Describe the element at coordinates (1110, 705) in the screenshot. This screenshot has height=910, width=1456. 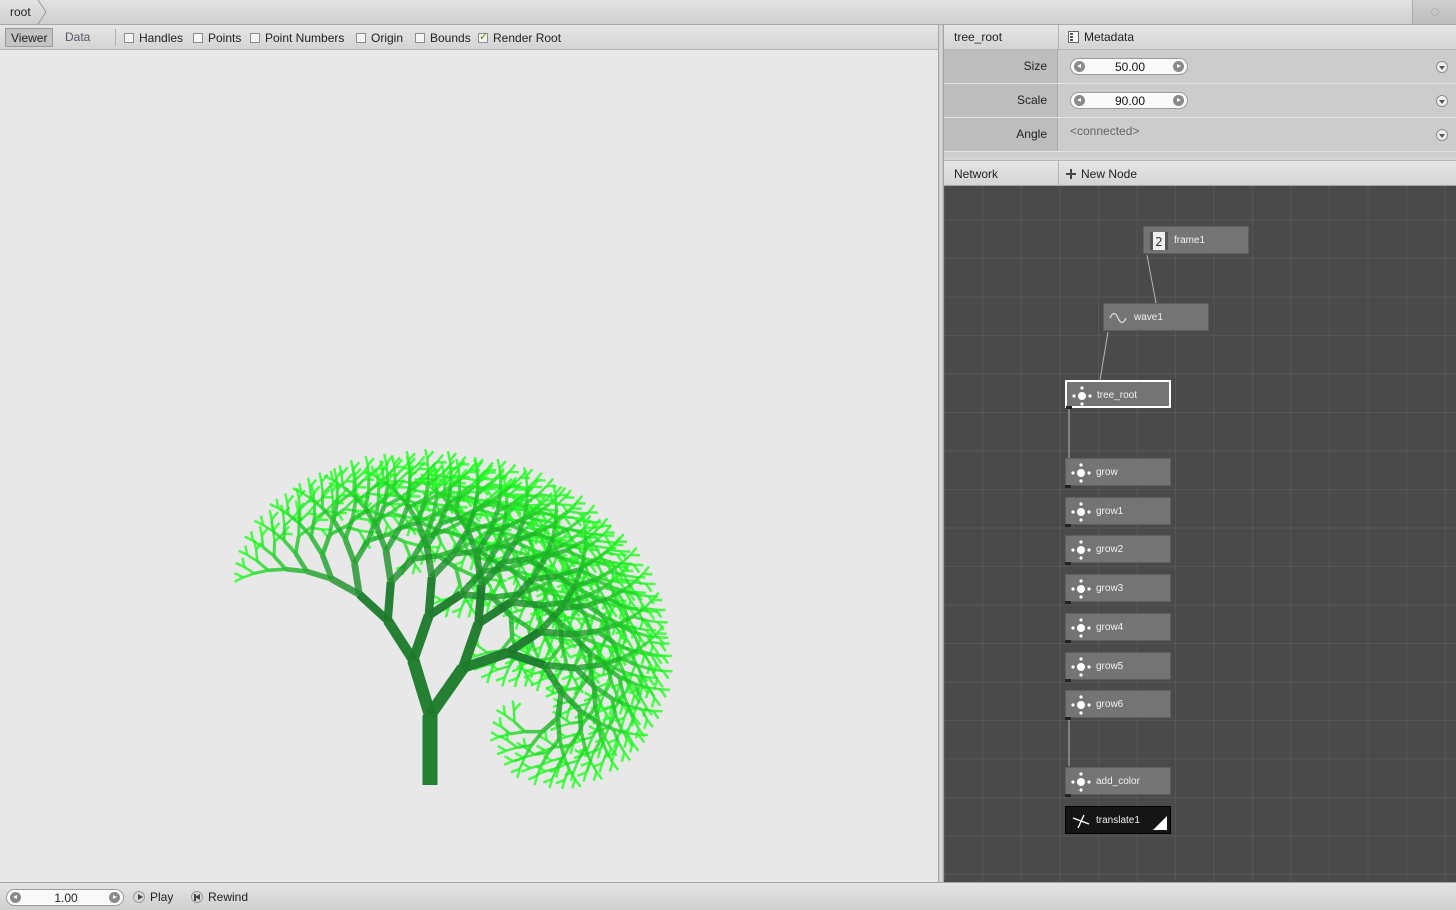
I see `node-label: grow6` at that location.